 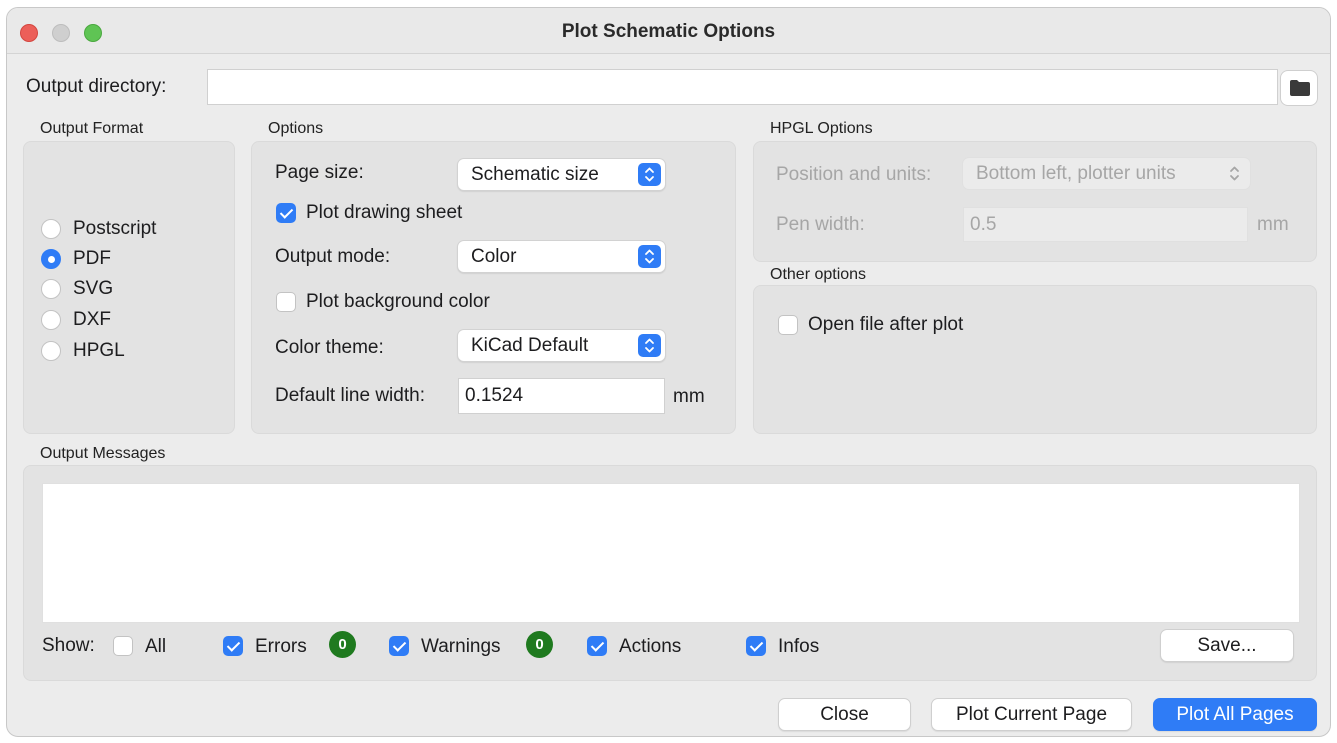 I want to click on errors-count-badge: 0, so click(x=342, y=644).